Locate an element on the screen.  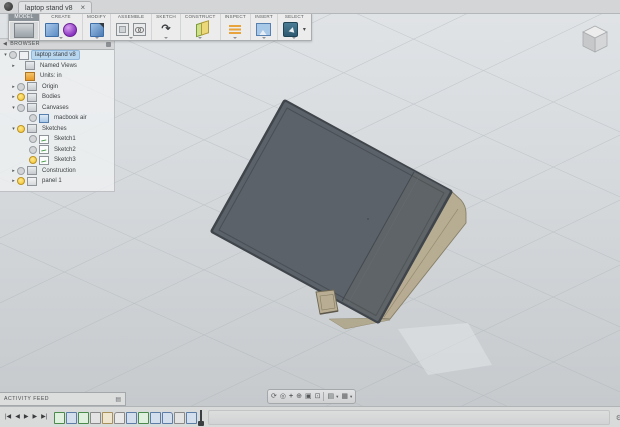
joint-icon is located at coordinates (140, 29).